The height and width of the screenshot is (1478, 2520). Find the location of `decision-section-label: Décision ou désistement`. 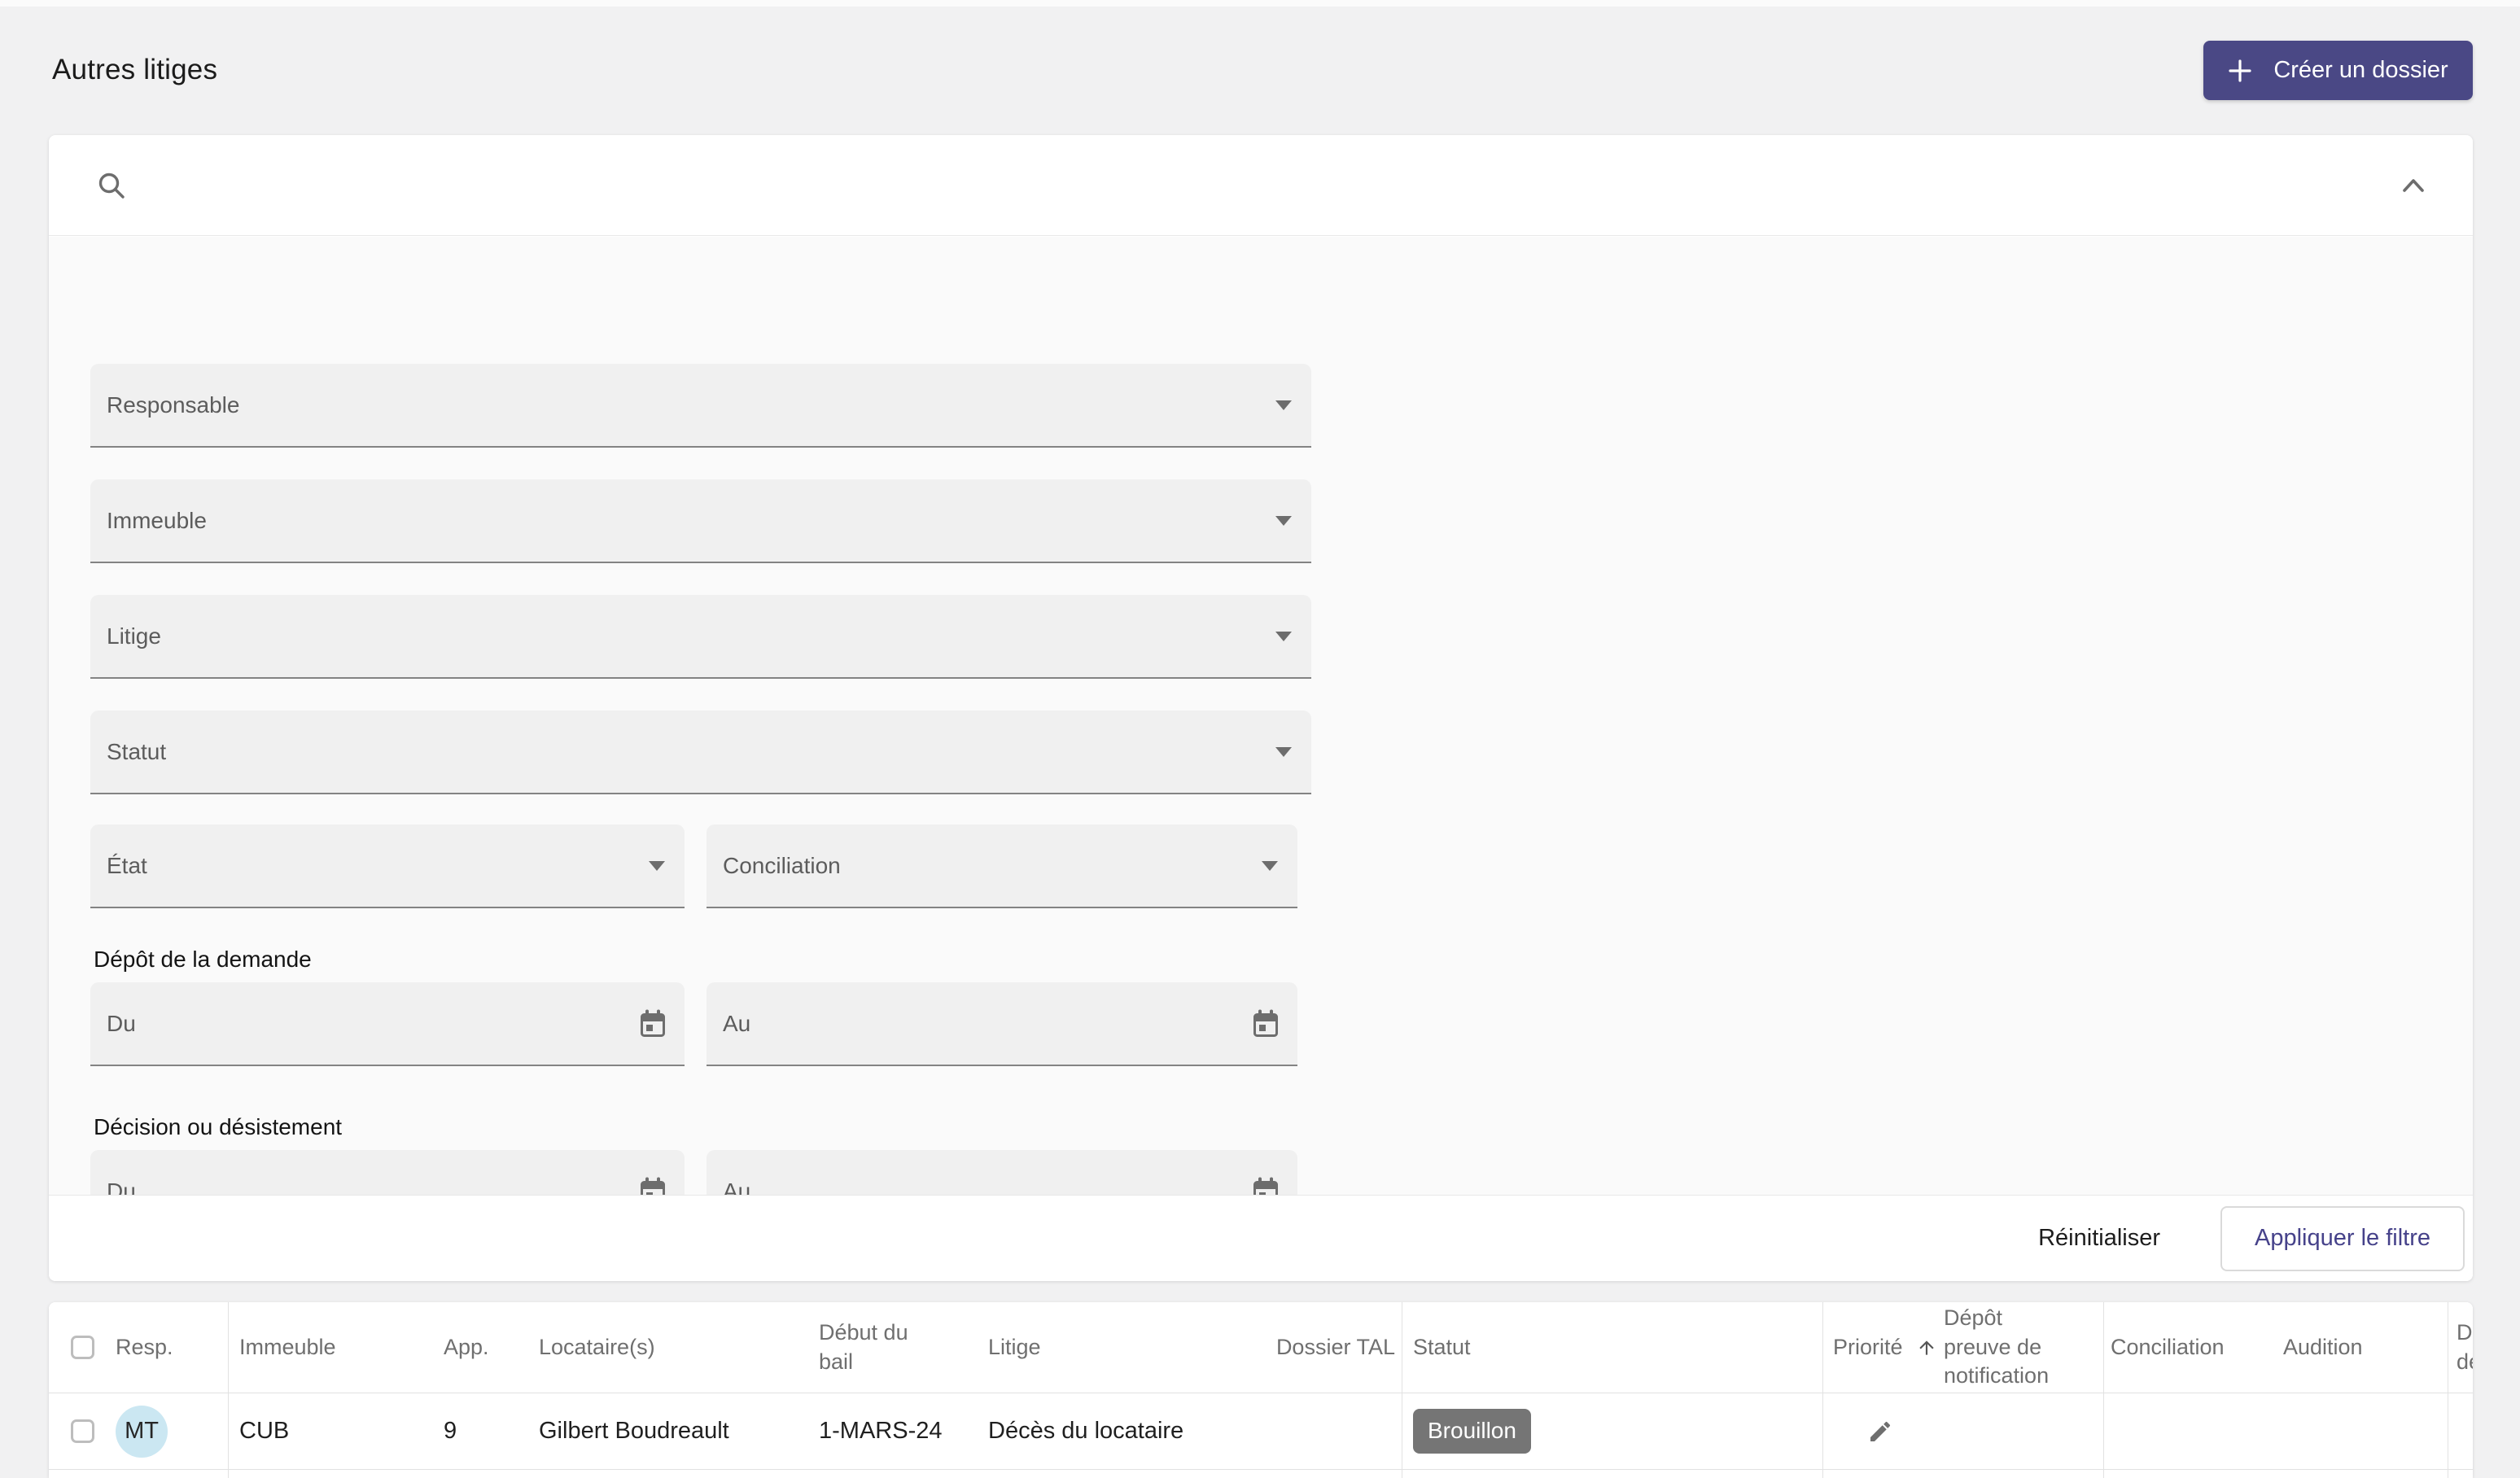

decision-section-label: Décision ou désistement is located at coordinates (219, 1127).